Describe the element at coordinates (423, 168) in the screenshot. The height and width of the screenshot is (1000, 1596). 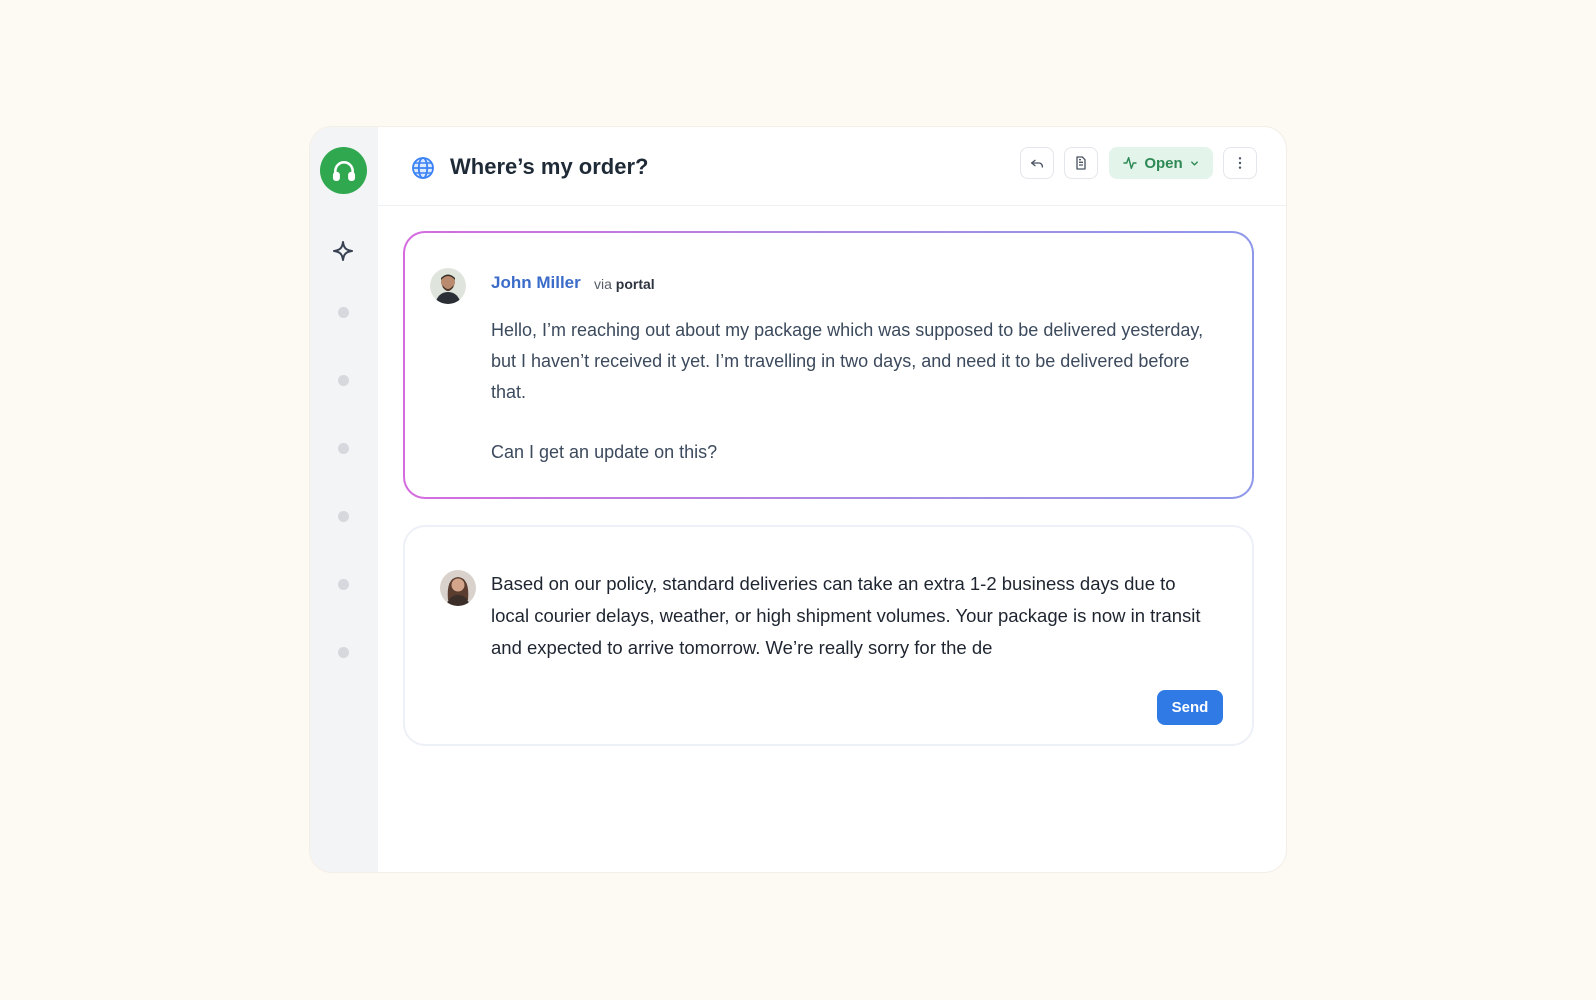
I see `globe-icon` at that location.